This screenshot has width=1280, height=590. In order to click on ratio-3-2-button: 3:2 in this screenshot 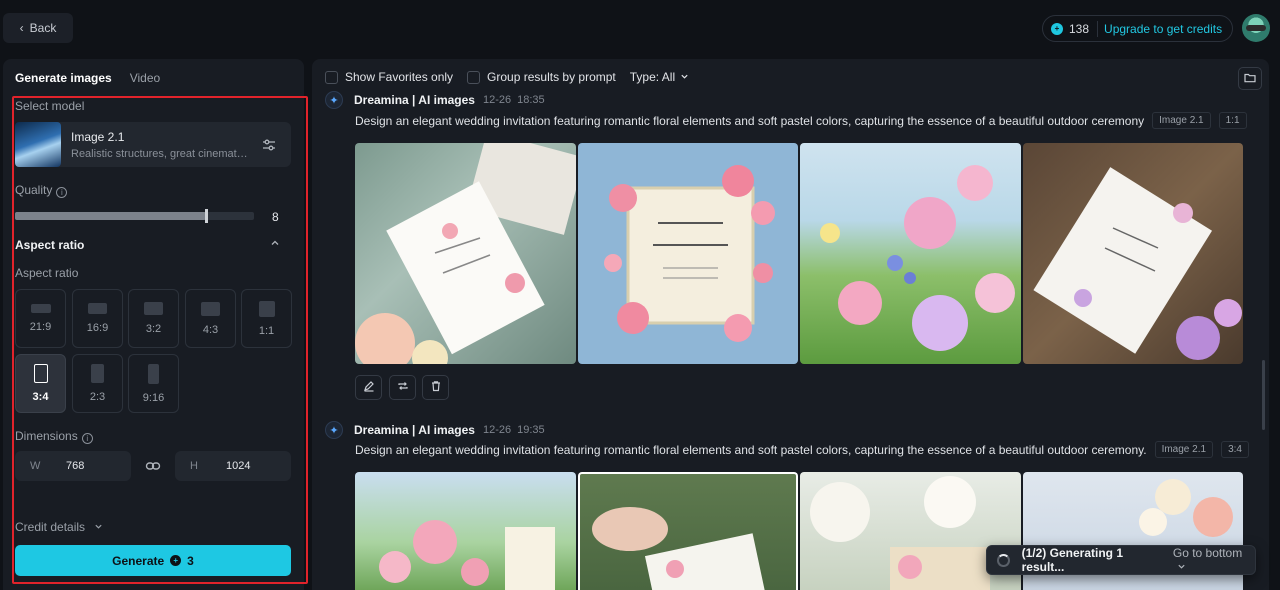, I will do `click(153, 318)`.